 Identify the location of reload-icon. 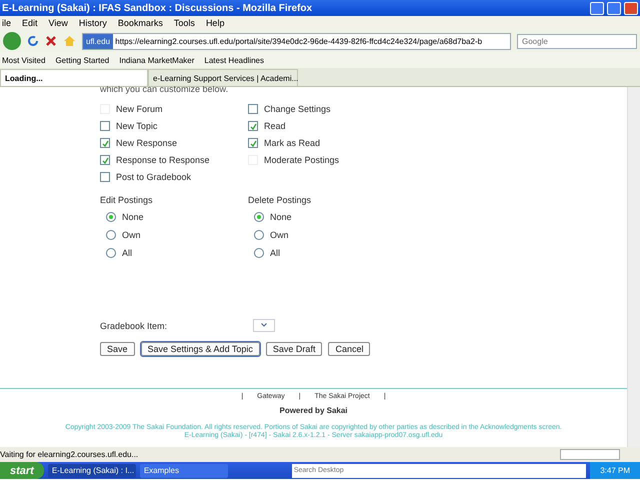
(33, 41).